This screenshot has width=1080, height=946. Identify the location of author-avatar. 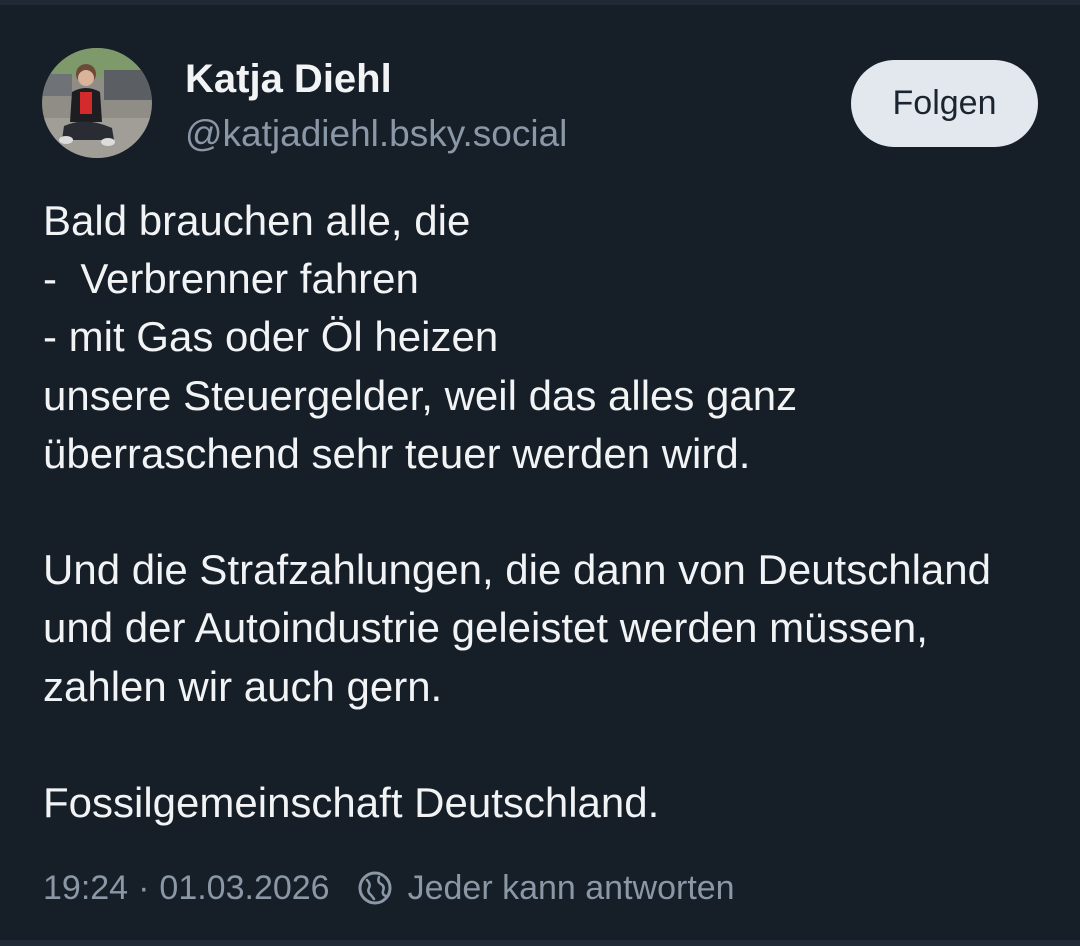
(97, 103).